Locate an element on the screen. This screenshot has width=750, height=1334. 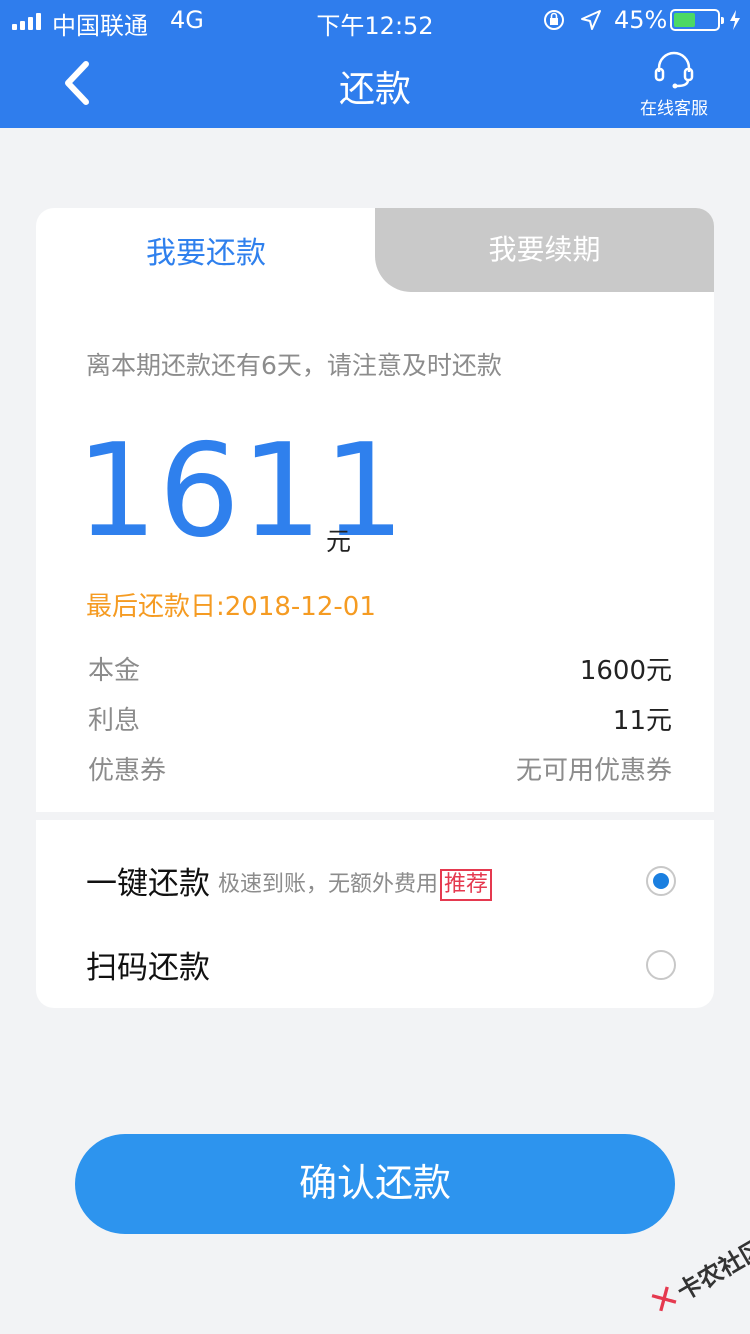
detail-value: 无可用优惠券 is located at coordinates (593, 771).